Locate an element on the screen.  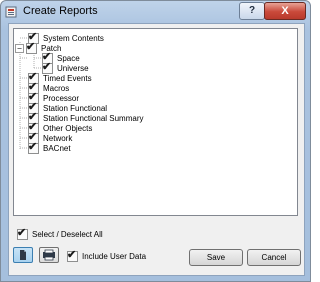
include-user-data-checkbox: ✔ is located at coordinates (72, 255).